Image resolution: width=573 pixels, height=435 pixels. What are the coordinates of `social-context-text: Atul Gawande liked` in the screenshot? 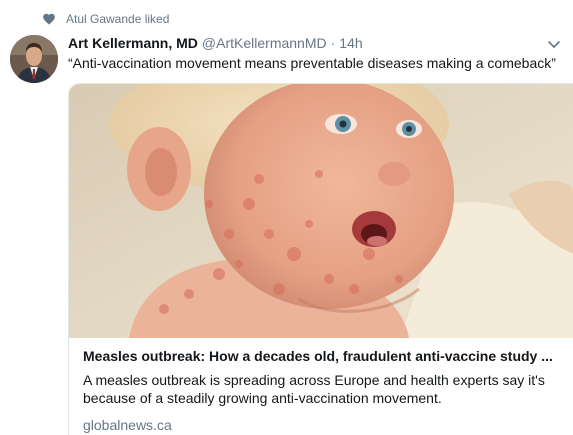 It's located at (118, 19).